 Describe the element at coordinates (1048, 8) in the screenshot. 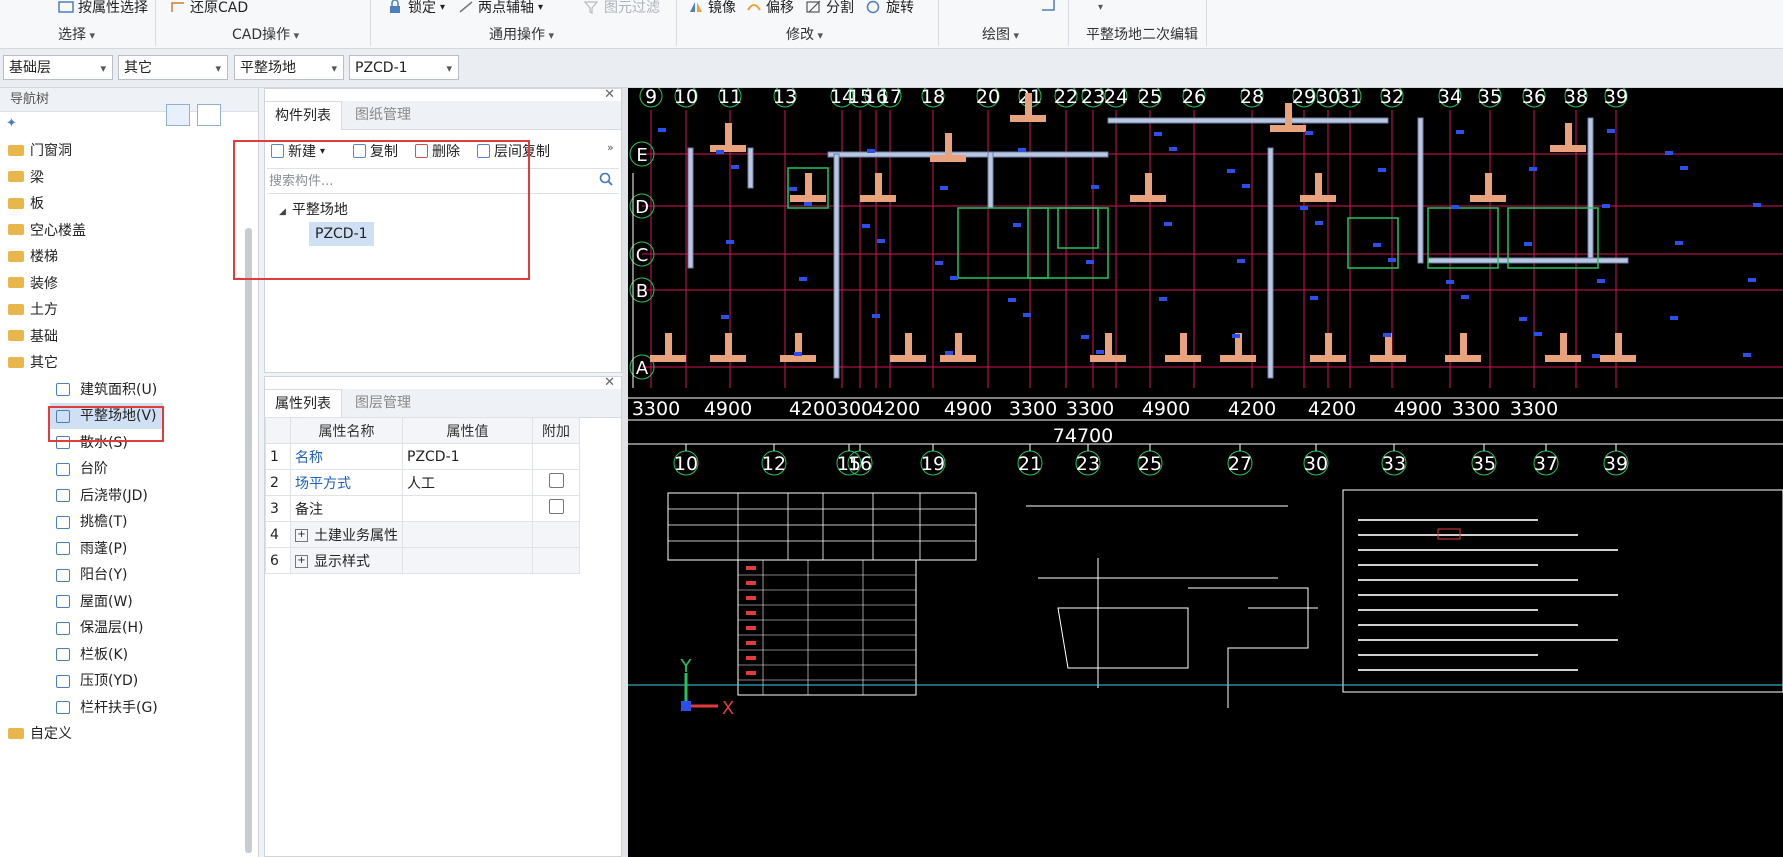

I see `draw-tool-icon` at that location.